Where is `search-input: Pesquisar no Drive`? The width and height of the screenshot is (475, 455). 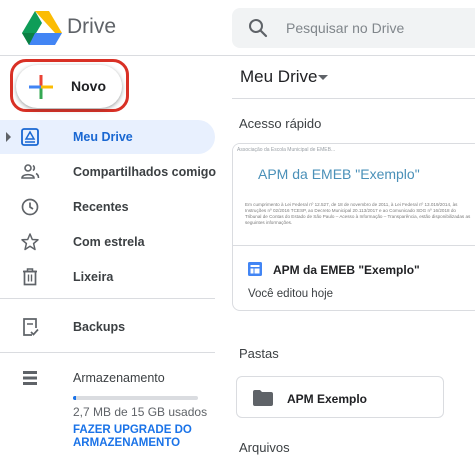 search-input: Pesquisar no Drive is located at coordinates (345, 28).